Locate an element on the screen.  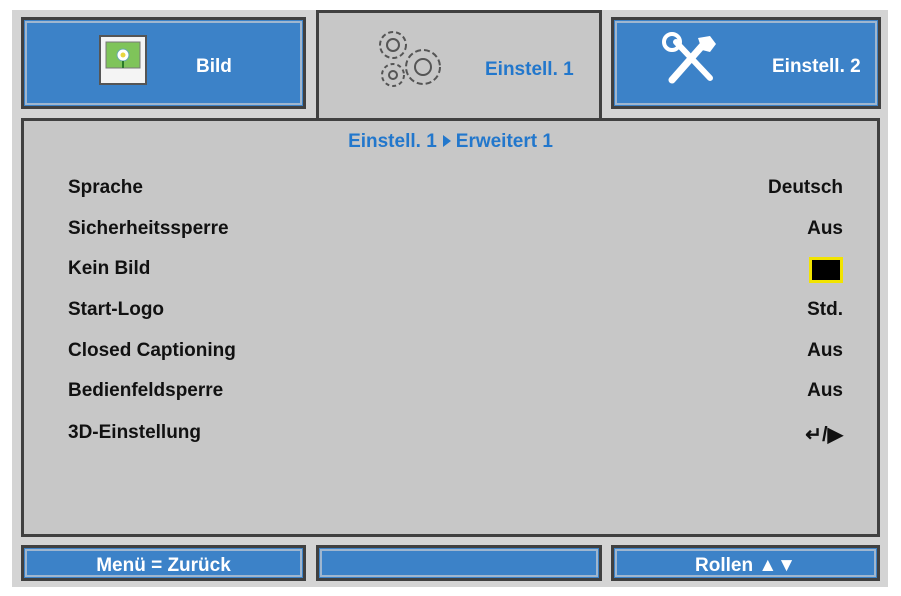
breadcrumb: Einstell. 1 Erweitert 1 is located at coordinates (450, 142).